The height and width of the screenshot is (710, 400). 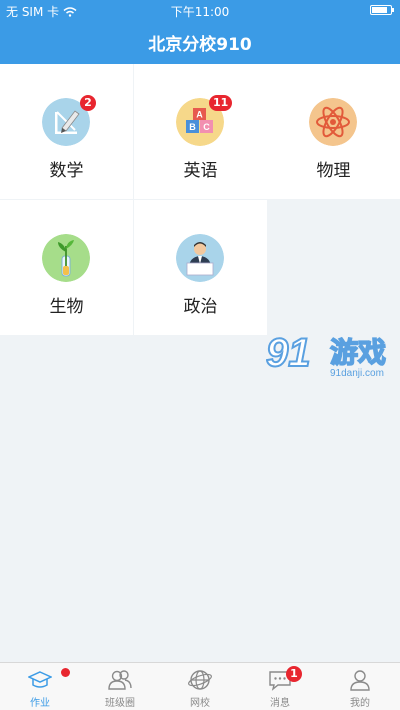 I want to click on subject-tile-math: 2 数学, so click(x=66, y=131).